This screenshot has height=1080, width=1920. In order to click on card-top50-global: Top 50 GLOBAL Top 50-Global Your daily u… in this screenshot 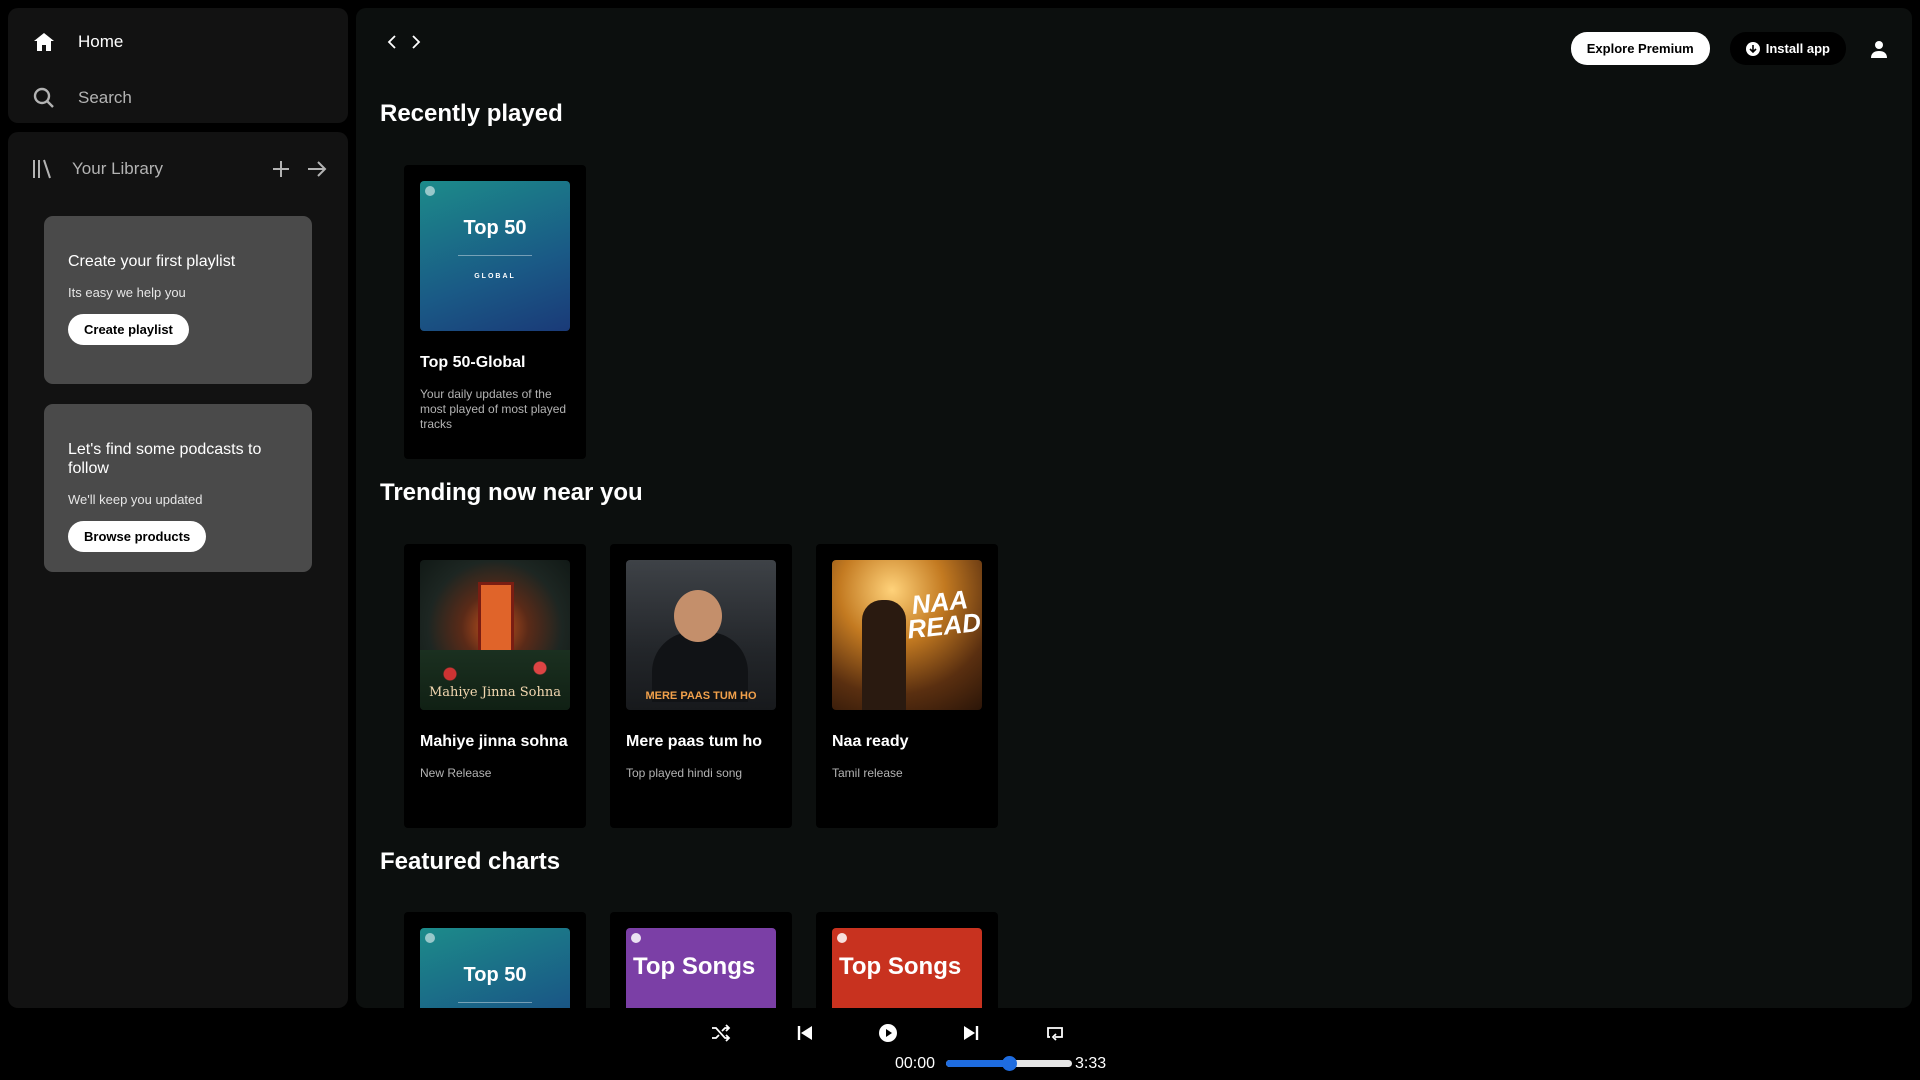, I will do `click(495, 312)`.